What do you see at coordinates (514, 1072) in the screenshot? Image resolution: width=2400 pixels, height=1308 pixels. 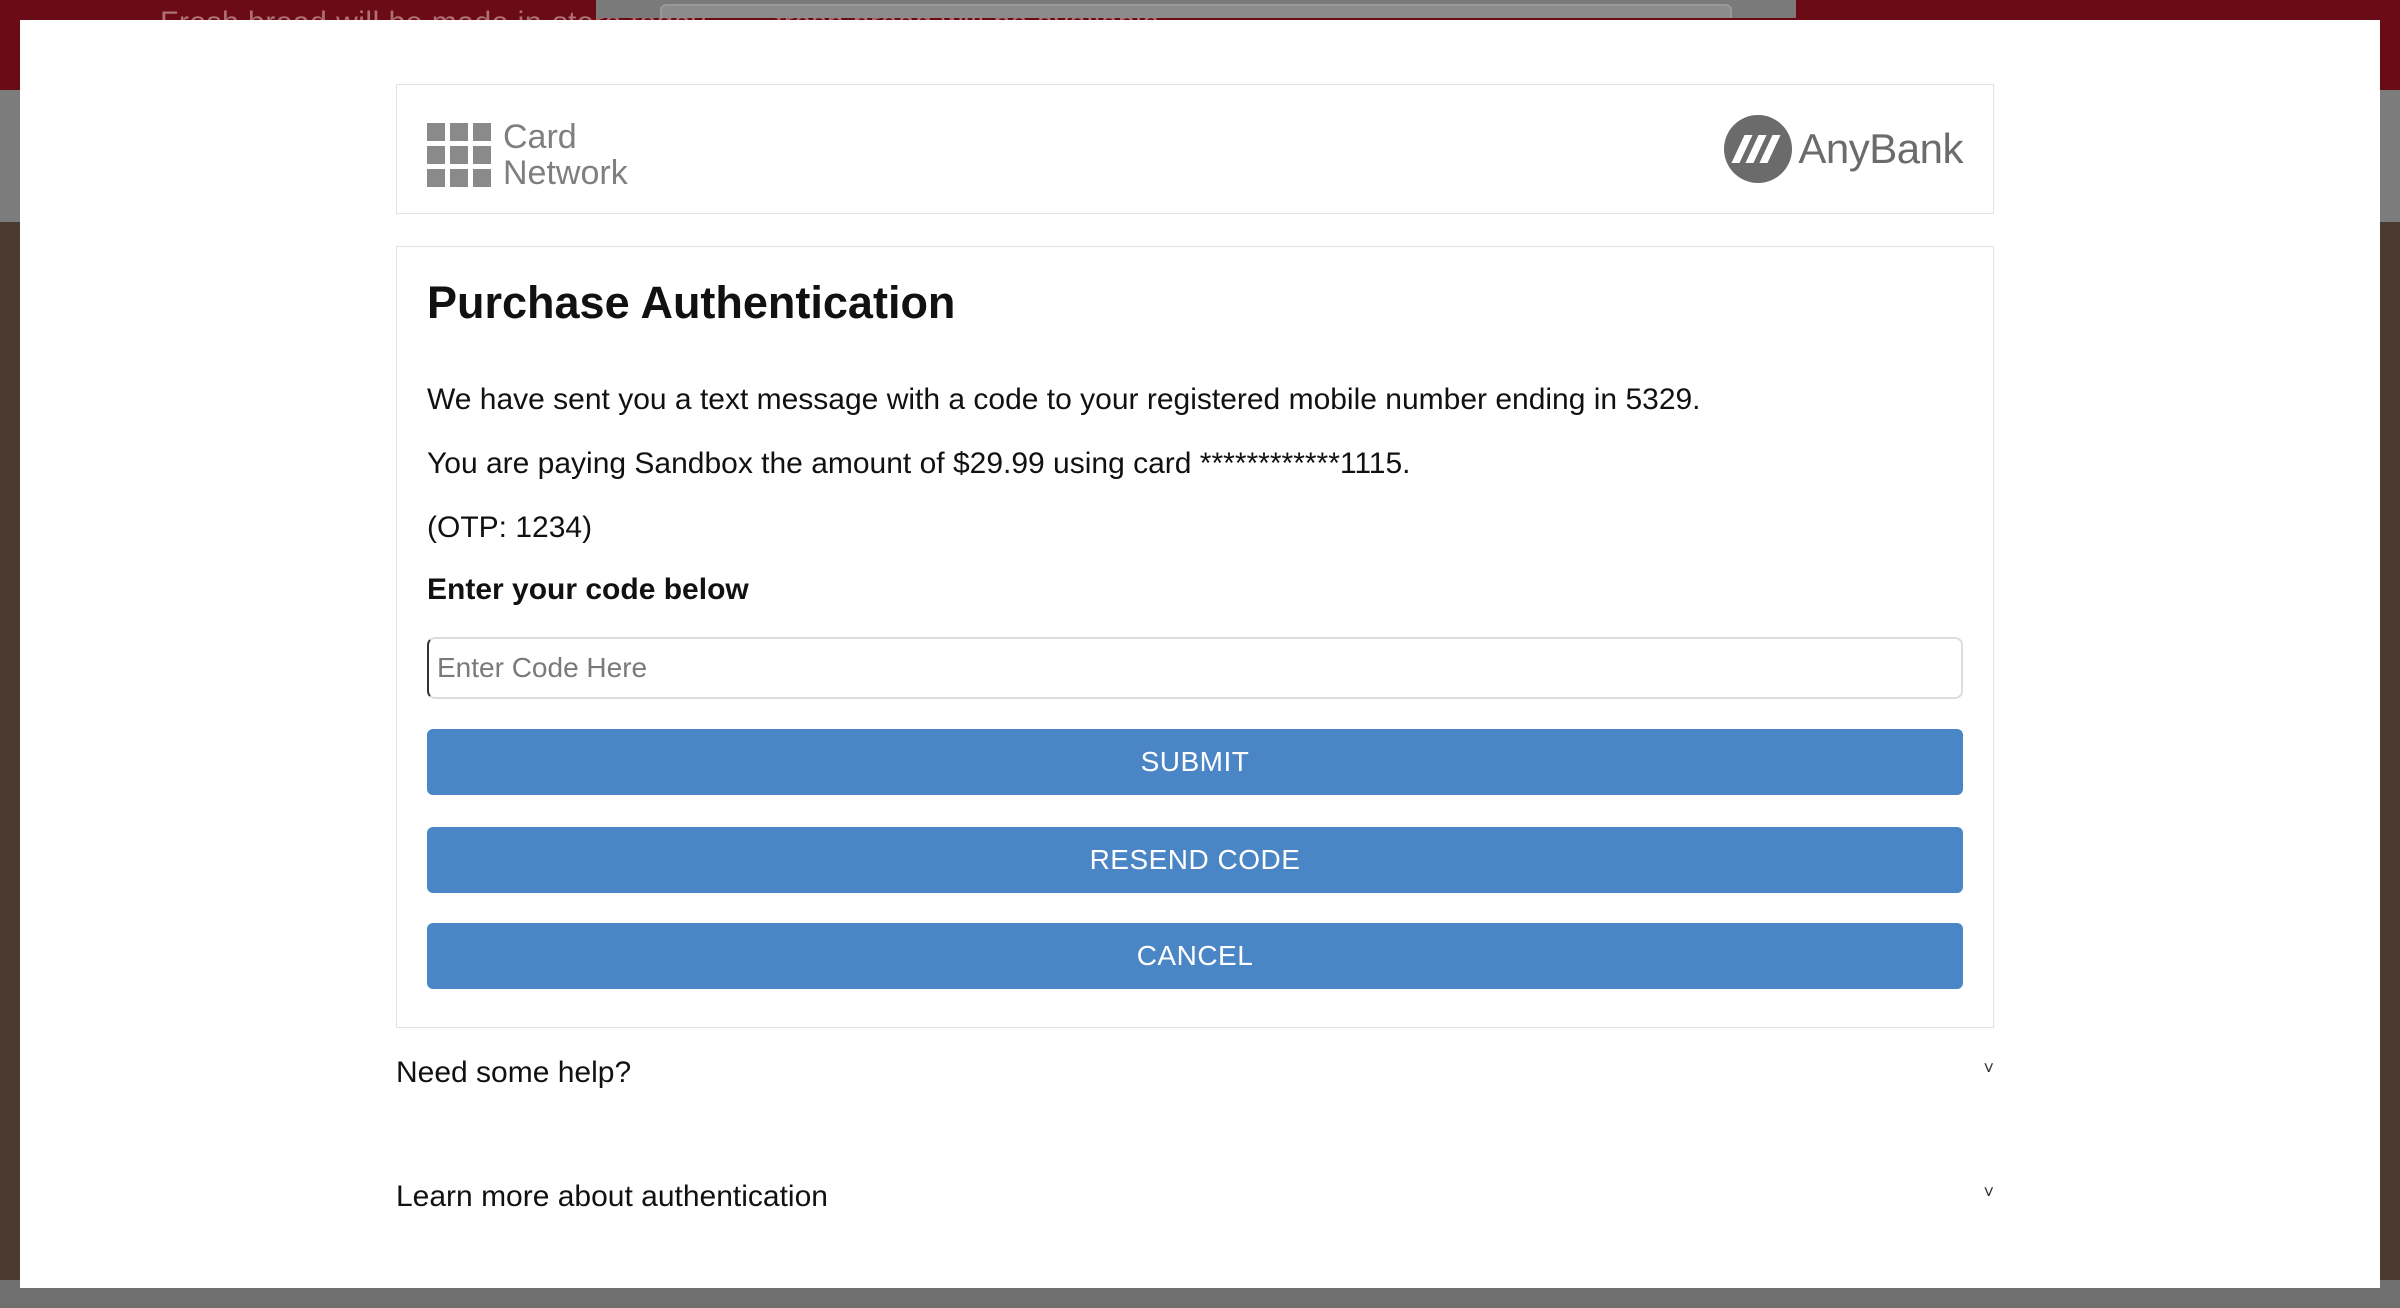 I see `need-help-label: Need some help?` at bounding box center [514, 1072].